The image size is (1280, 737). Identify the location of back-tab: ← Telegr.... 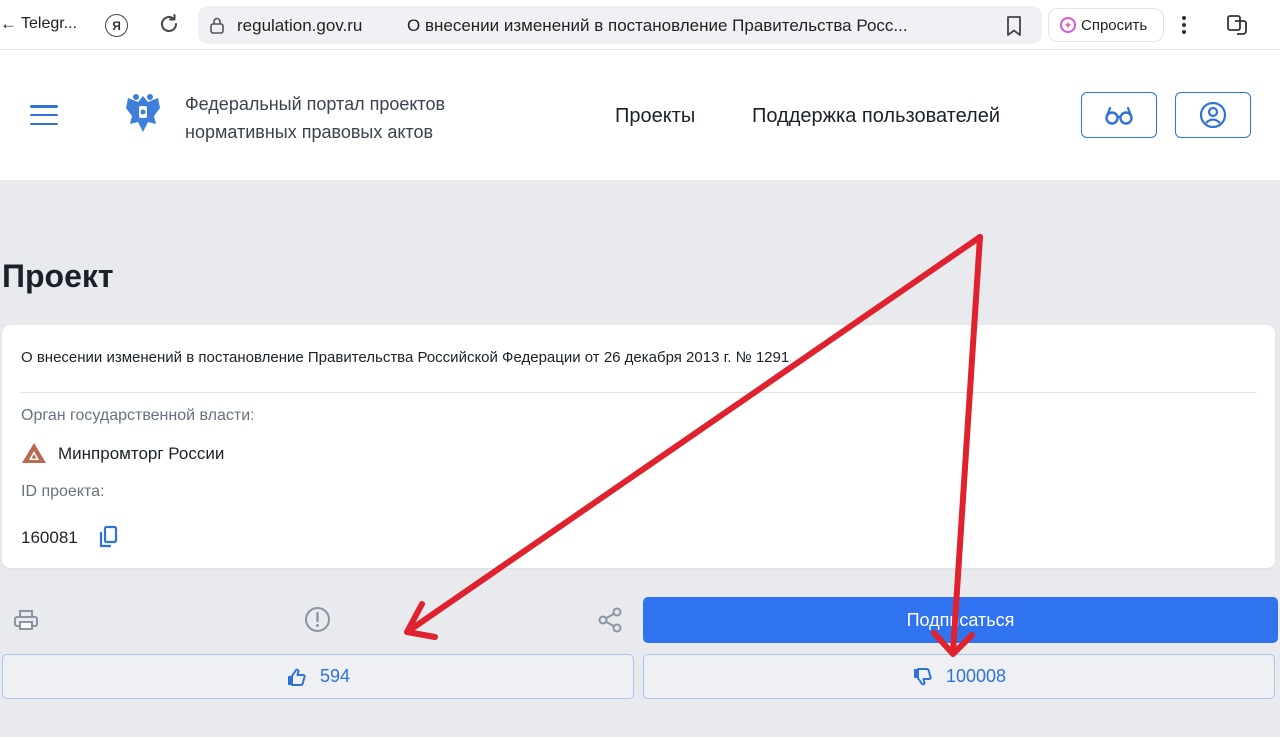
(38, 24).